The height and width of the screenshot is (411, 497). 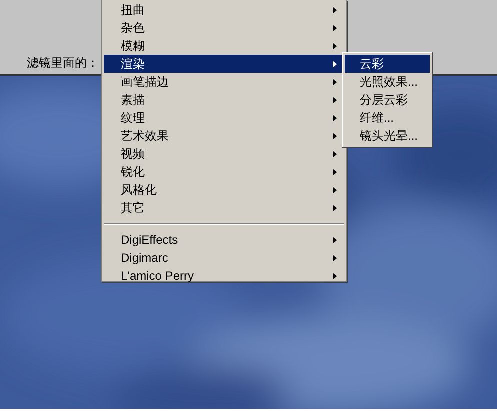 What do you see at coordinates (387, 100) in the screenshot?
I see `menu-item: 分层云彩` at bounding box center [387, 100].